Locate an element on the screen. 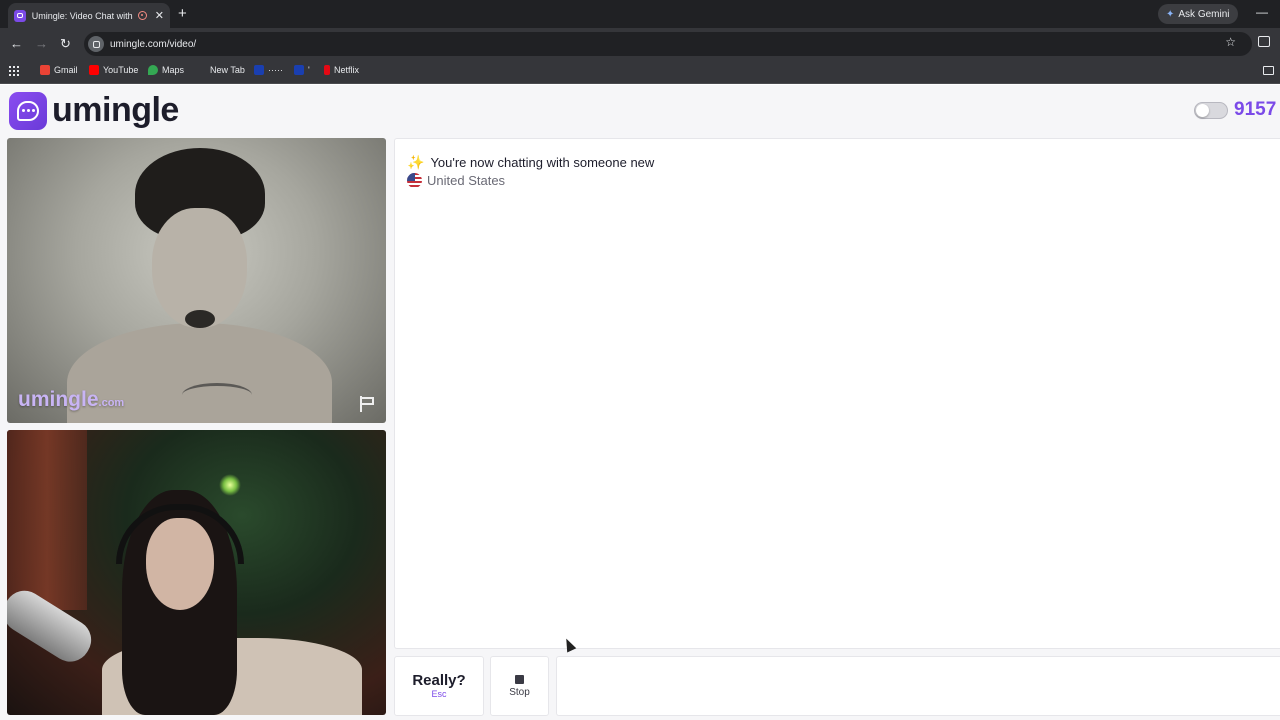  gmail-icon is located at coordinates (45, 70).